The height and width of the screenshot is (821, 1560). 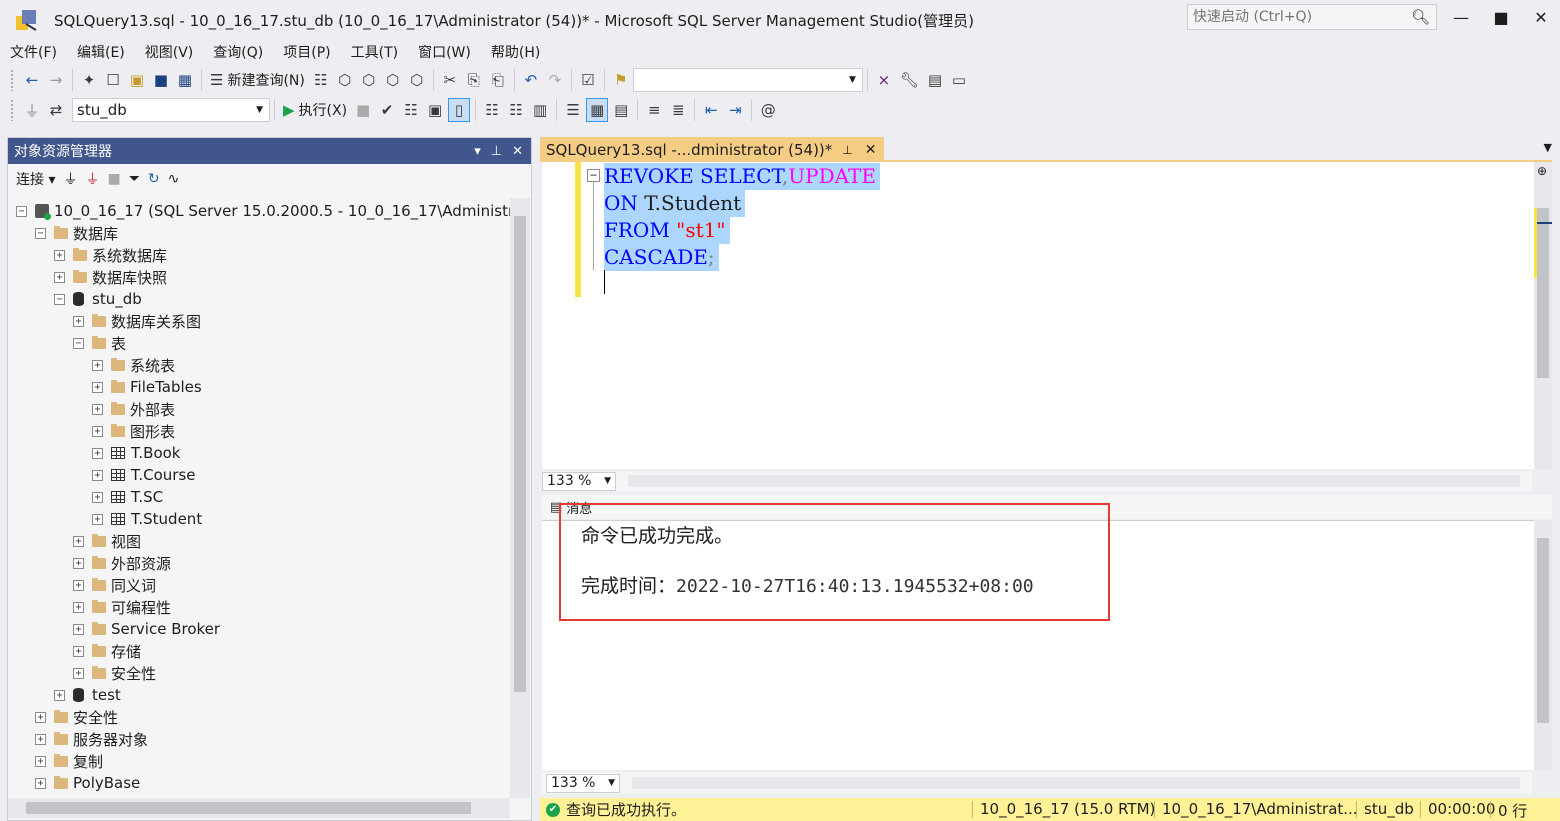 I want to click on tree-node-replication: + 复制, so click(x=69, y=761).